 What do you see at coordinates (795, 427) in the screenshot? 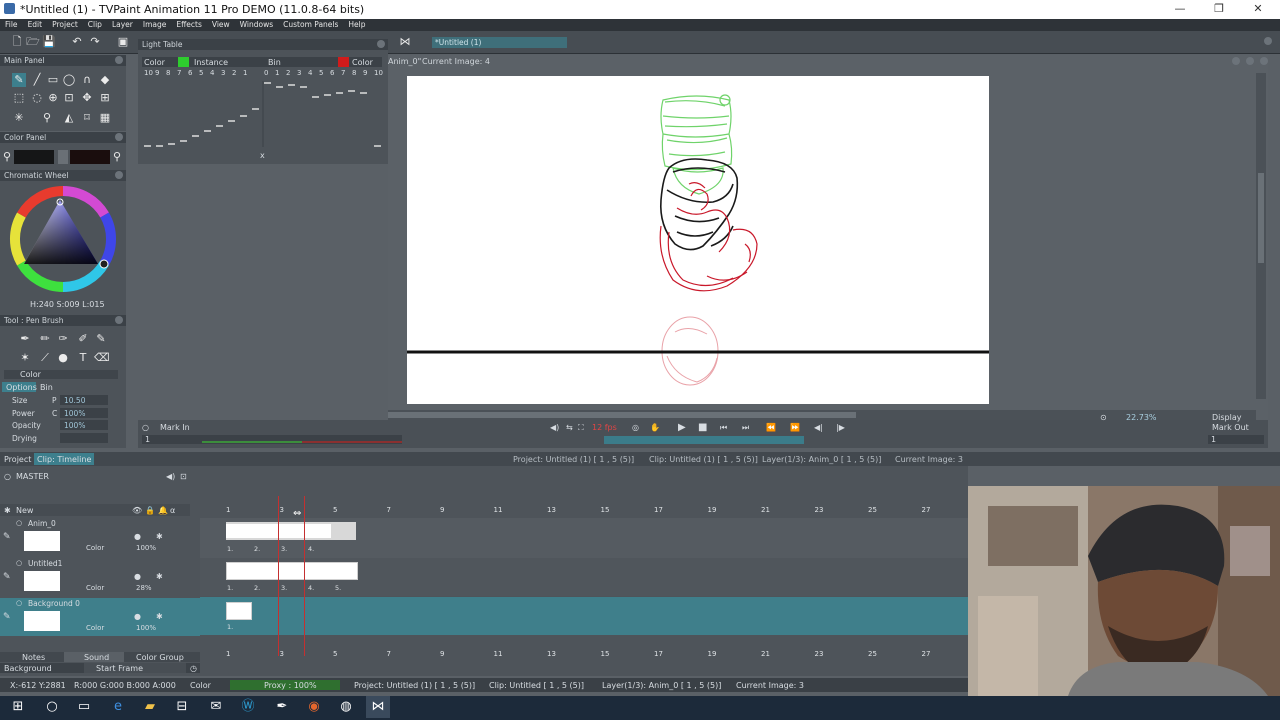
I see `next-frame-button: ⏩` at bounding box center [795, 427].